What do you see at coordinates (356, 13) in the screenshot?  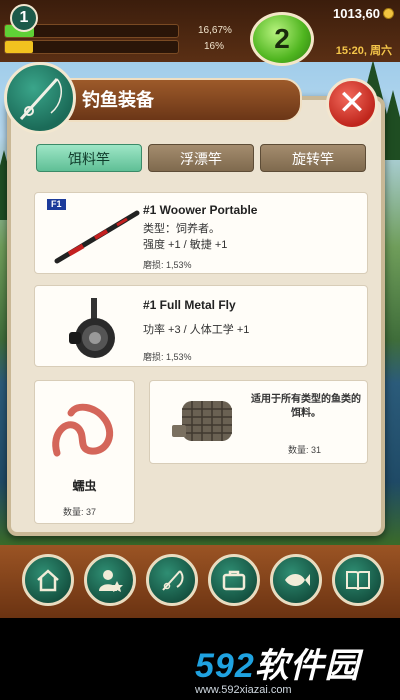 I see `money-amount: 1013,60` at bounding box center [356, 13].